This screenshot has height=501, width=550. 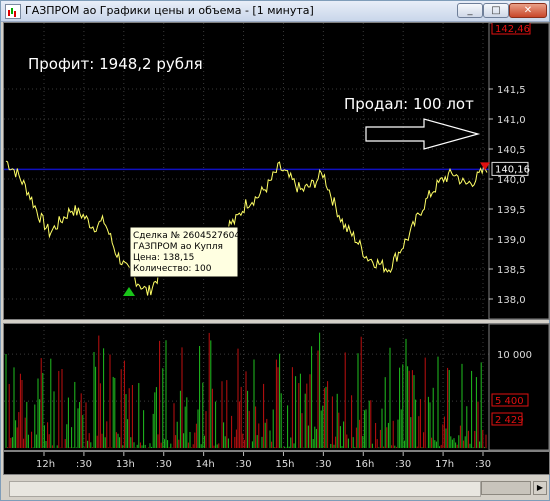 What do you see at coordinates (511, 240) in the screenshot?
I see `price-tick-label: 139,0` at bounding box center [511, 240].